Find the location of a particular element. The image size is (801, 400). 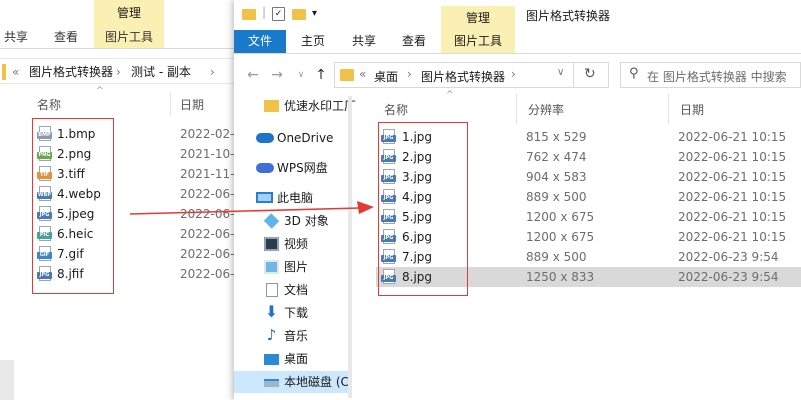

arrow-head is located at coordinates (365, 207).